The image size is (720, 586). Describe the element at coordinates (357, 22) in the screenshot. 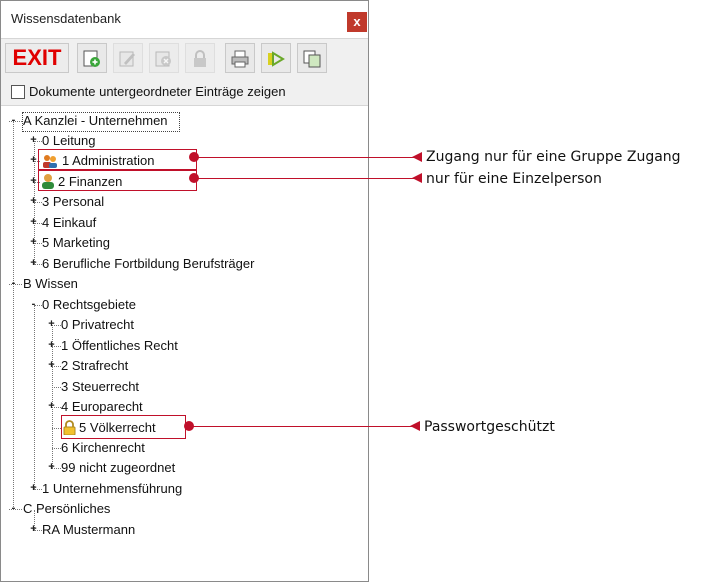

I see `close-button: x` at that location.